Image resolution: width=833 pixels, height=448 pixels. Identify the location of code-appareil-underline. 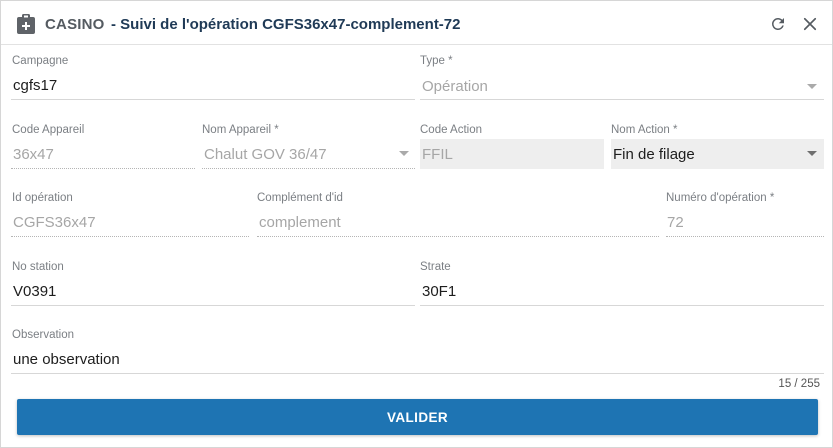
(103, 168).